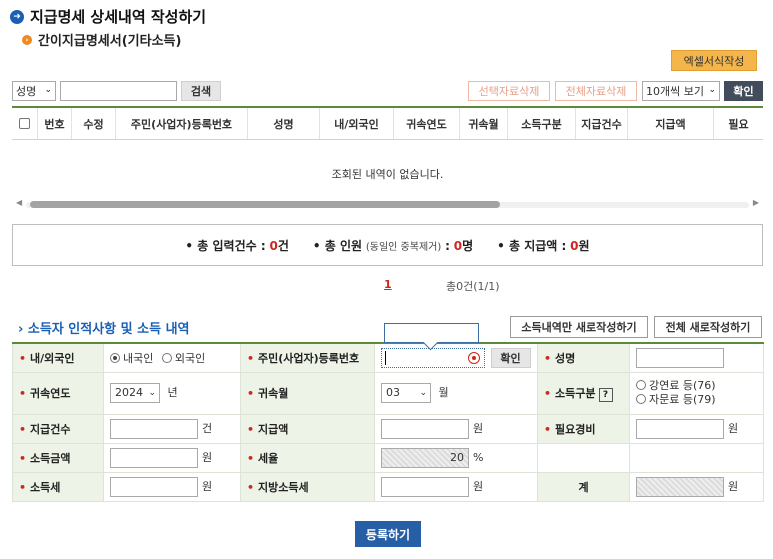  What do you see at coordinates (307, 457) in the screenshot?
I see `tax-rate-label: • 세율` at bounding box center [307, 457].